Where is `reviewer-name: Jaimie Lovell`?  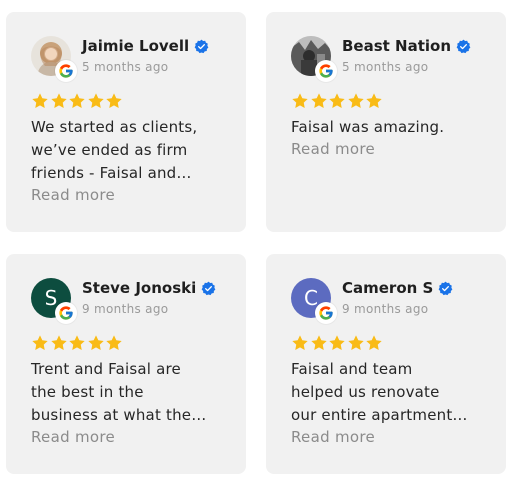 reviewer-name: Jaimie Lovell is located at coordinates (135, 46).